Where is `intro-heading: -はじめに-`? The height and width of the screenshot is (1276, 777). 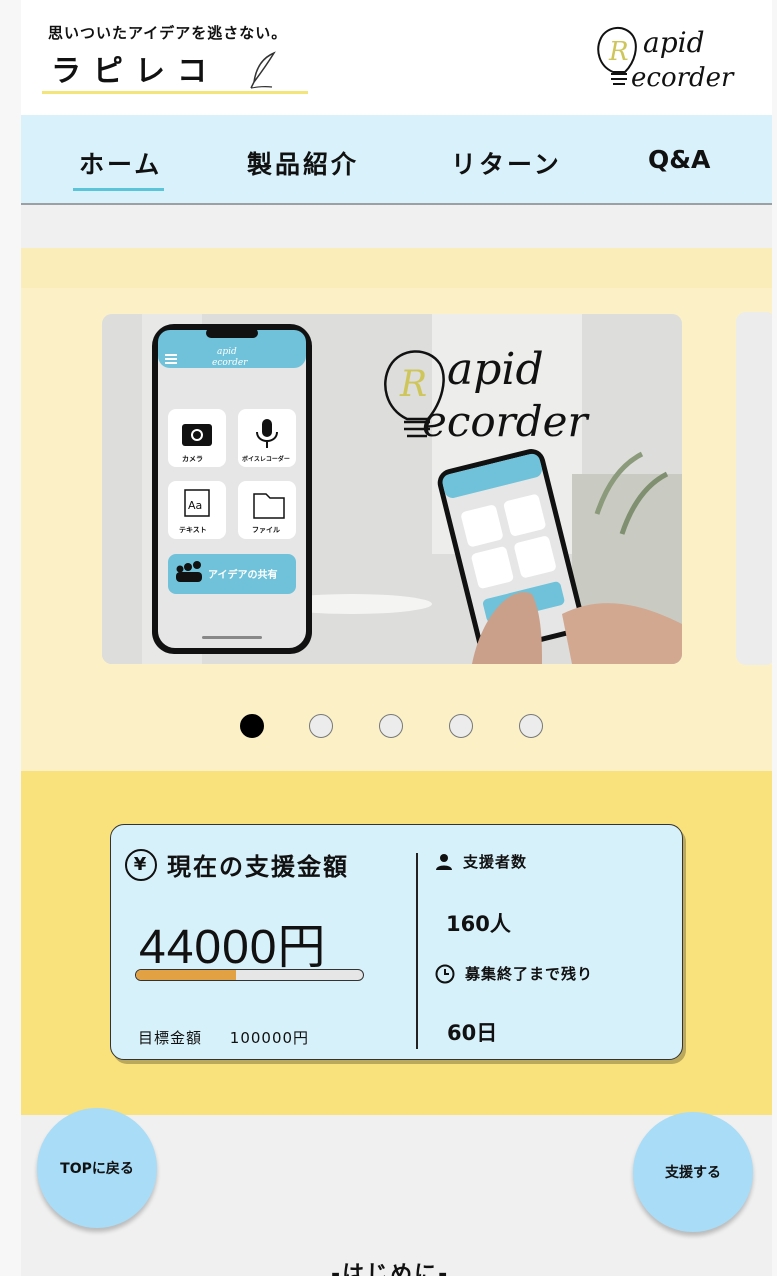 intro-heading: -はじめに- is located at coordinates (390, 1269).